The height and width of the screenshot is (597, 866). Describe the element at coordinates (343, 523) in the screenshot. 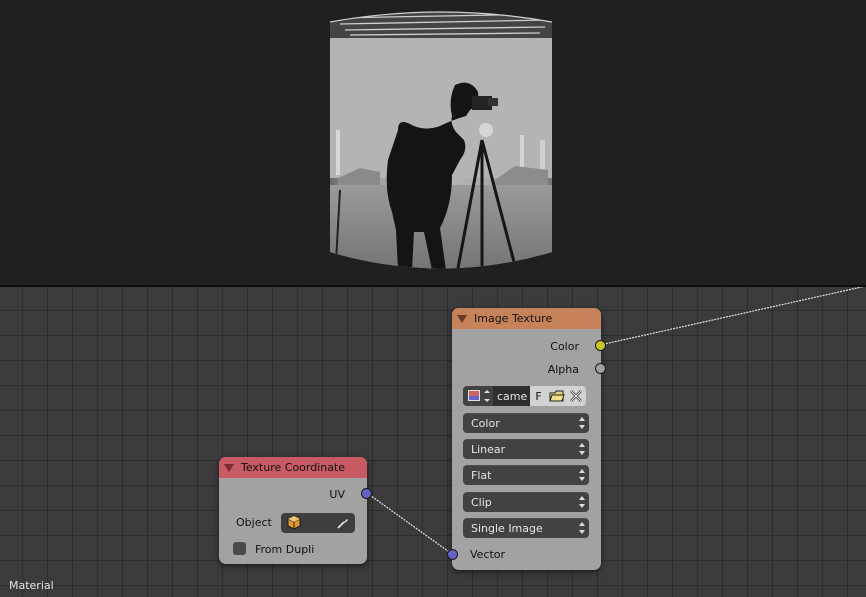

I see `eyedropper-icon` at that location.